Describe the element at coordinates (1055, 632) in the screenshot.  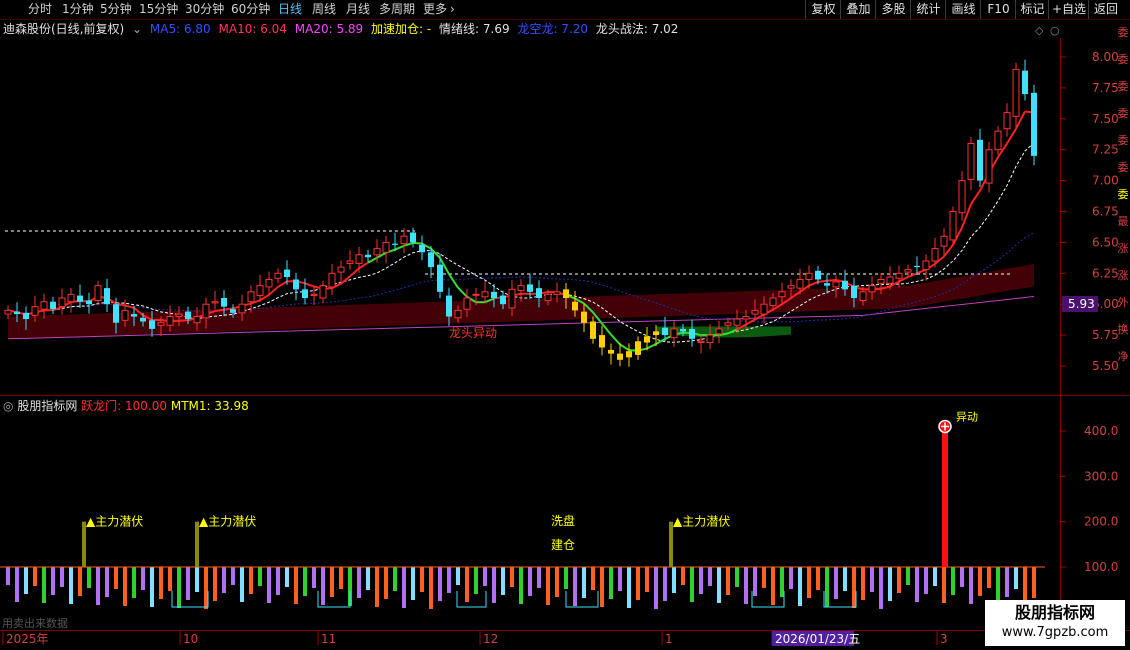
I see `watermark-url: www.7gpzb.com` at that location.